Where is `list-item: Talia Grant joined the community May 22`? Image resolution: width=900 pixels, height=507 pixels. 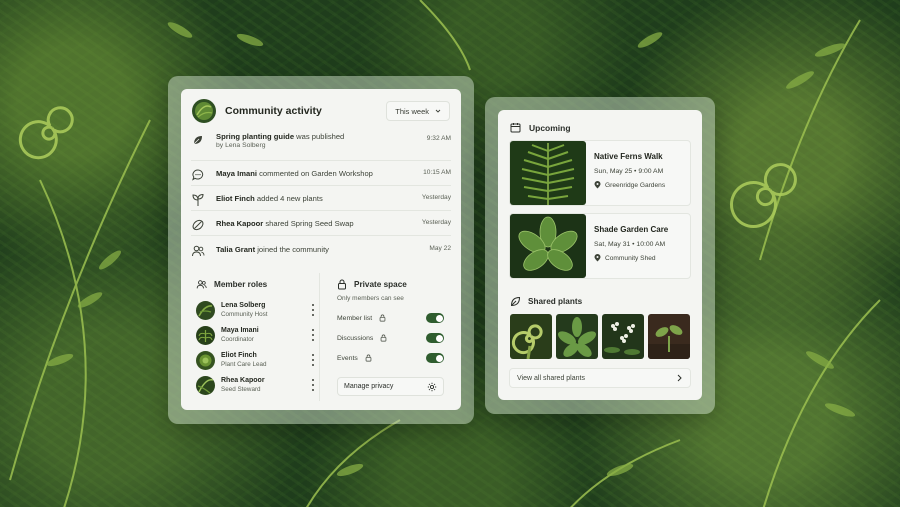 list-item: Talia Grant joined the community May 22 is located at coordinates (321, 249).